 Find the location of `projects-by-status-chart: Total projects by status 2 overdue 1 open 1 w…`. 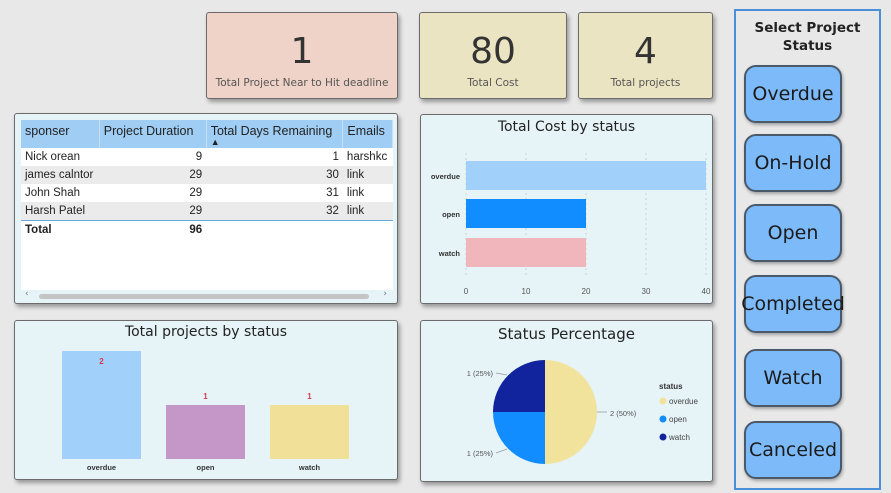

projects-by-status-chart: Total projects by status 2 overdue 1 open 1 w… is located at coordinates (206, 400).